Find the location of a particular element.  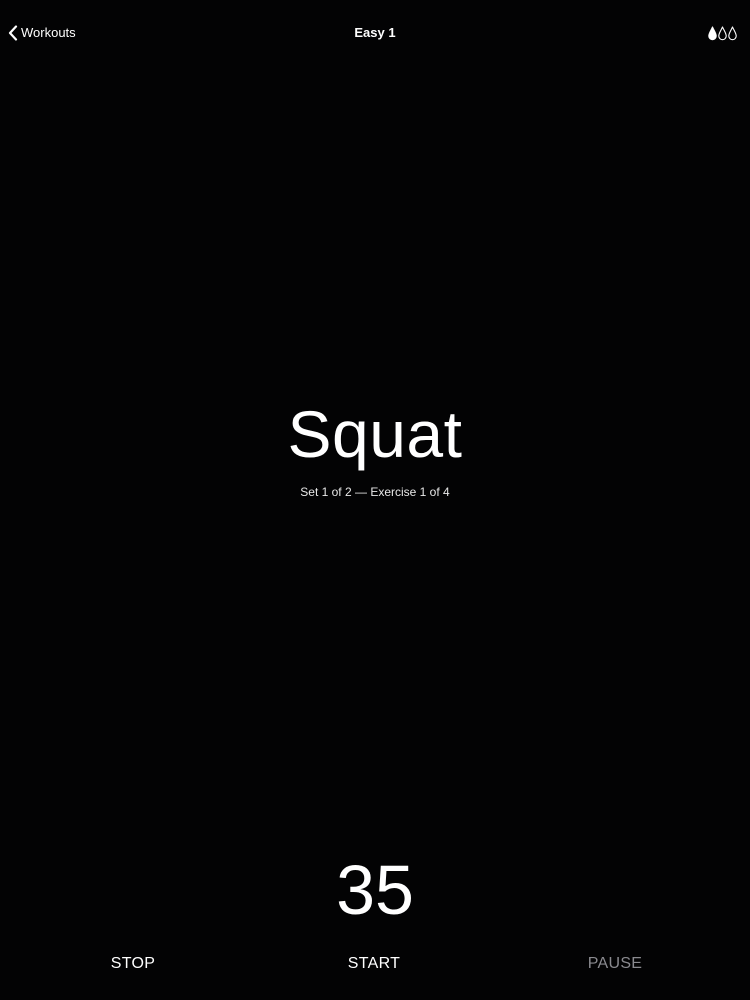

exercise-name: Squat is located at coordinates (375, 434).